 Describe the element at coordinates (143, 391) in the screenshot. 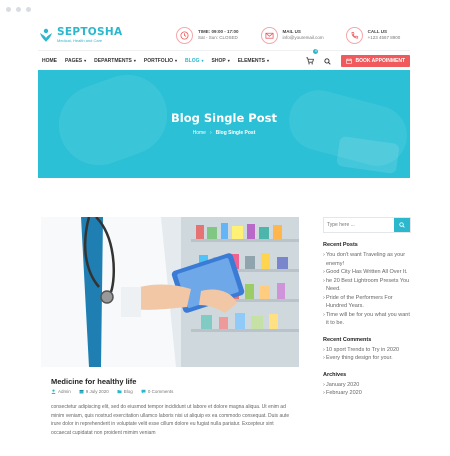

I see `comment-icon` at that location.